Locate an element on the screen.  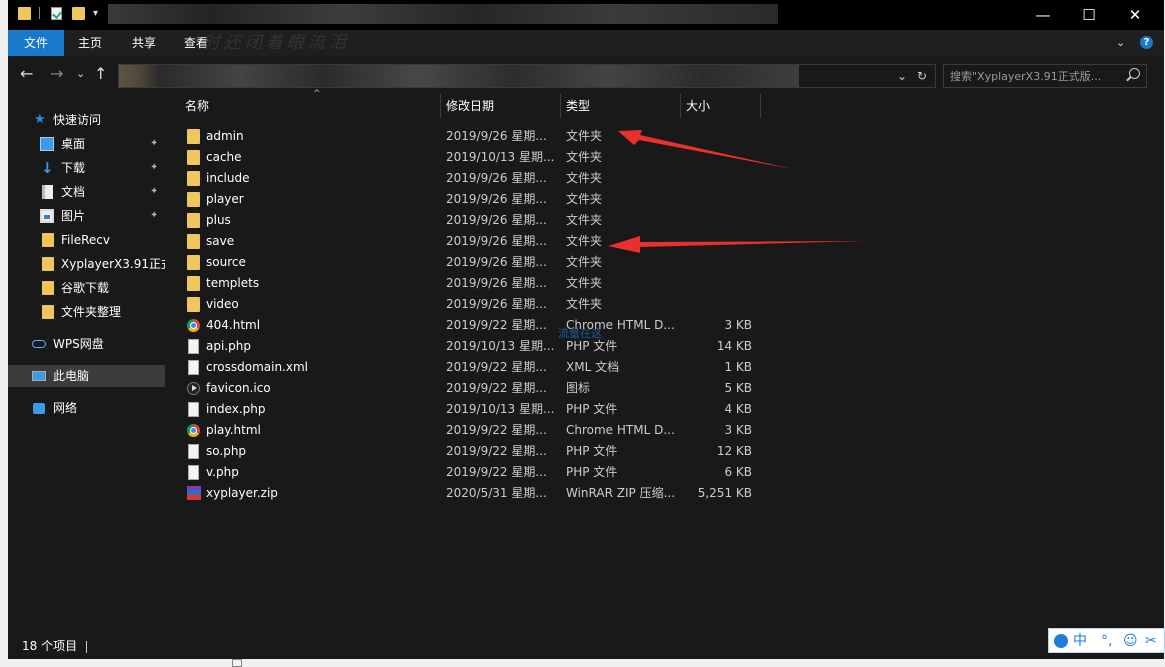
file-row: player 2019/9/26 星期... 文件夹 is located at coordinates (465, 199).